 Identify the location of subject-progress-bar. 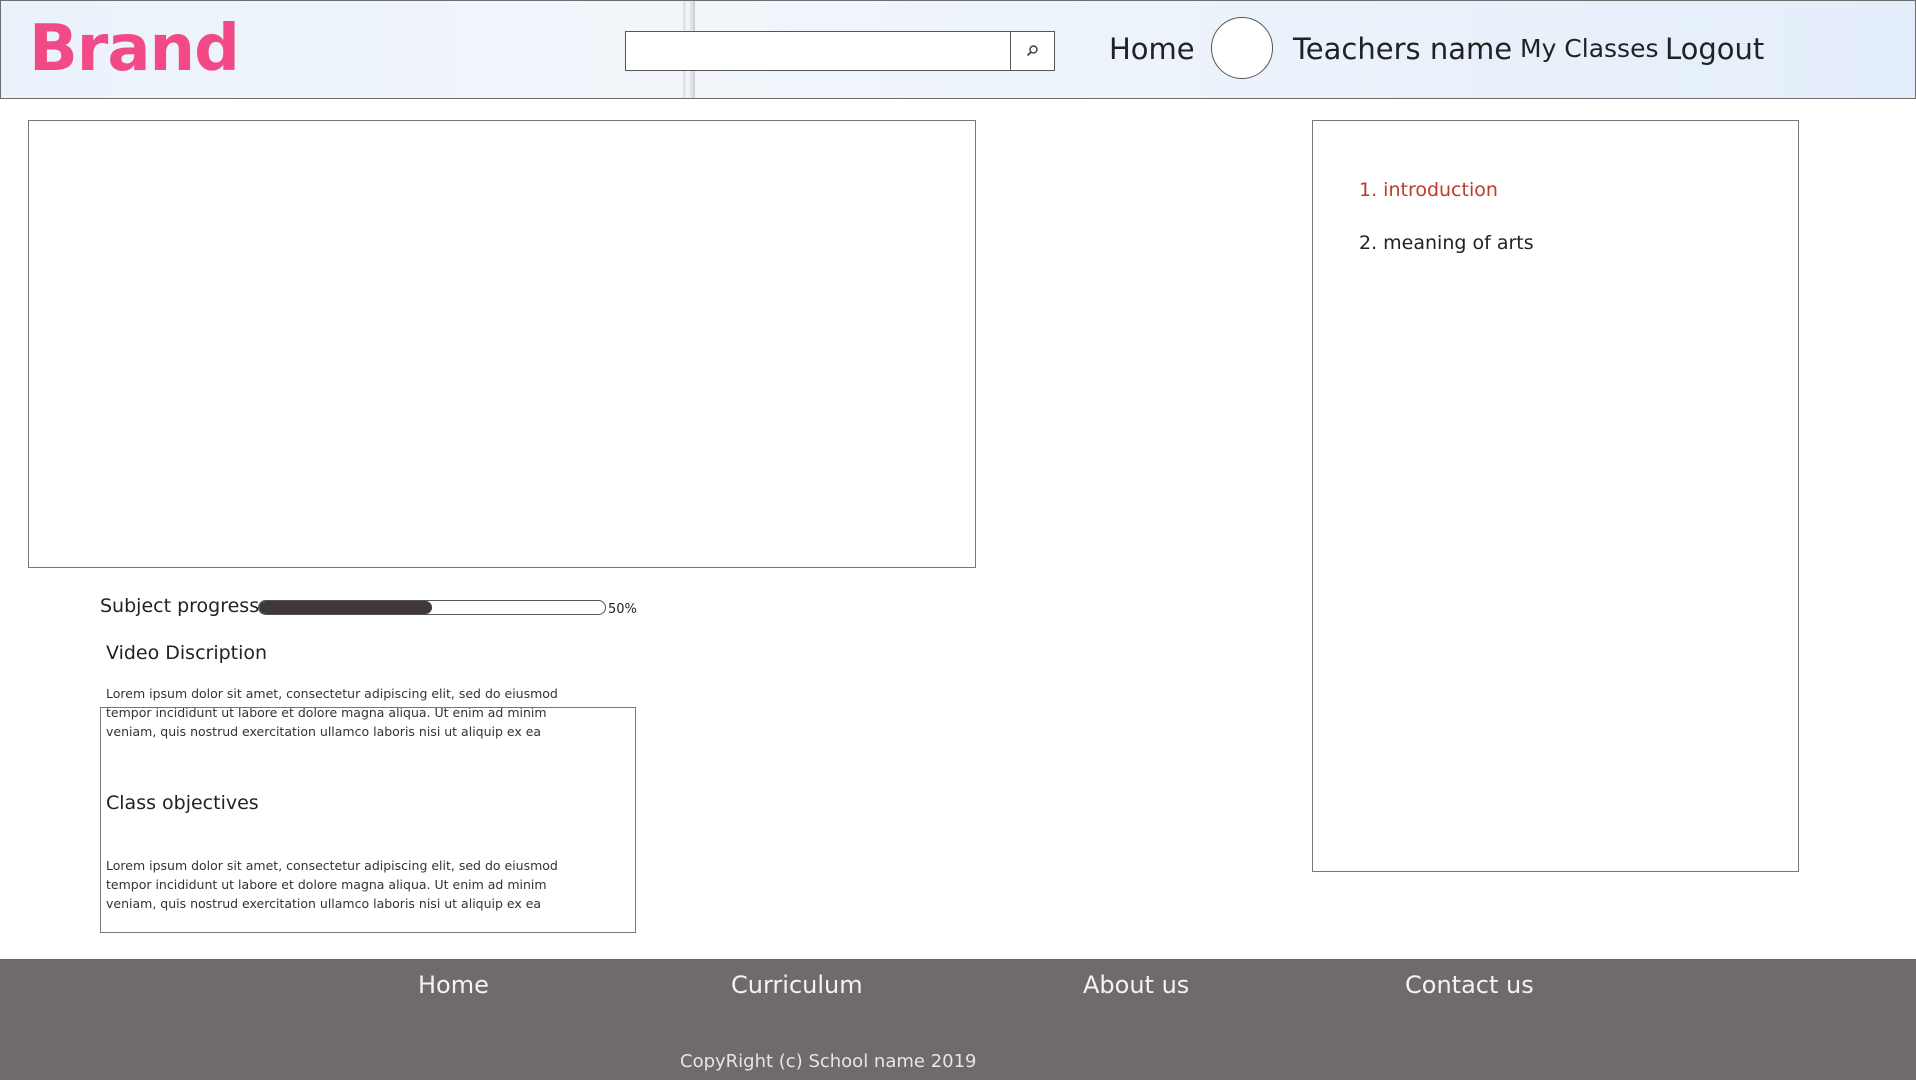
(432, 607).